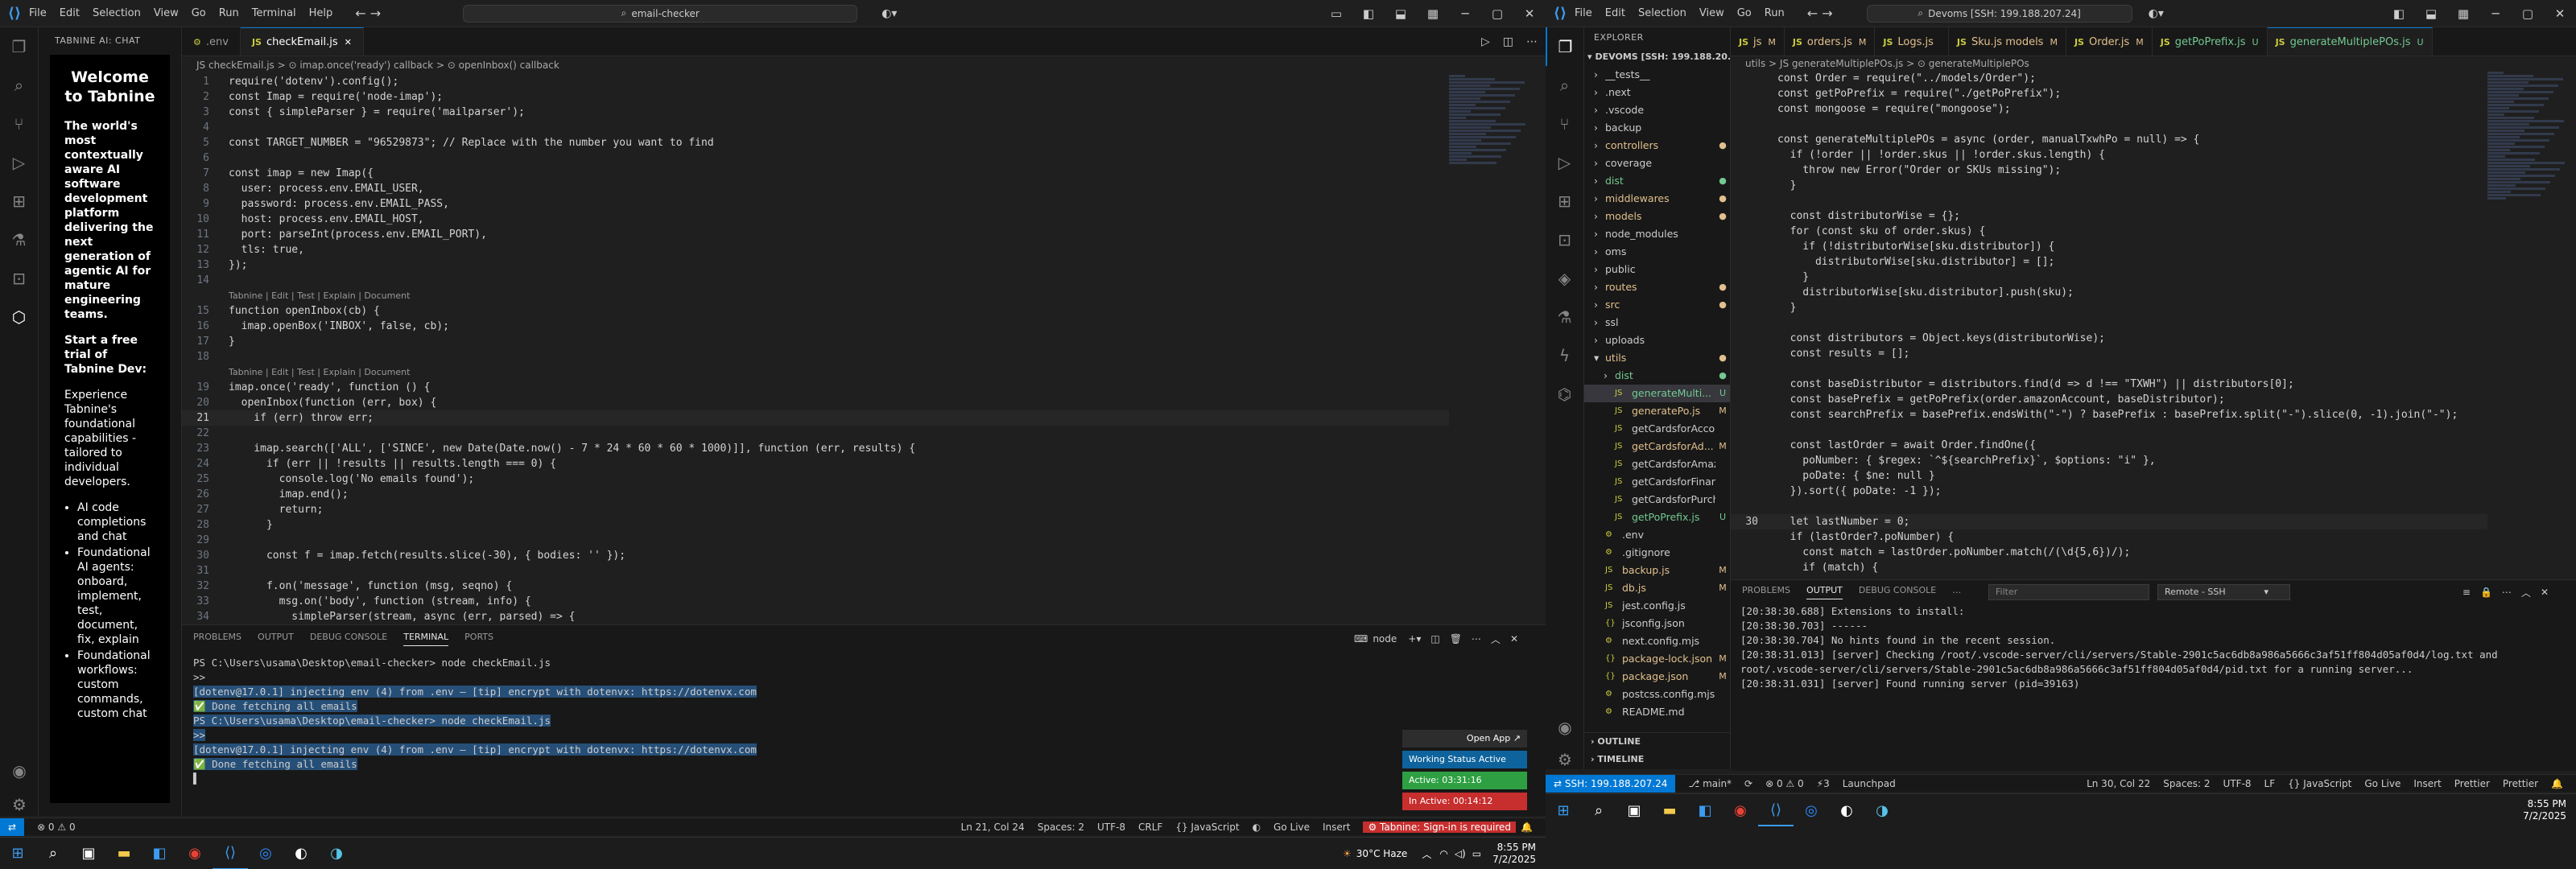 Image resolution: width=2576 pixels, height=869 pixels. Describe the element at coordinates (1150, 827) in the screenshot. I see `line-ending: CRLF` at that location.